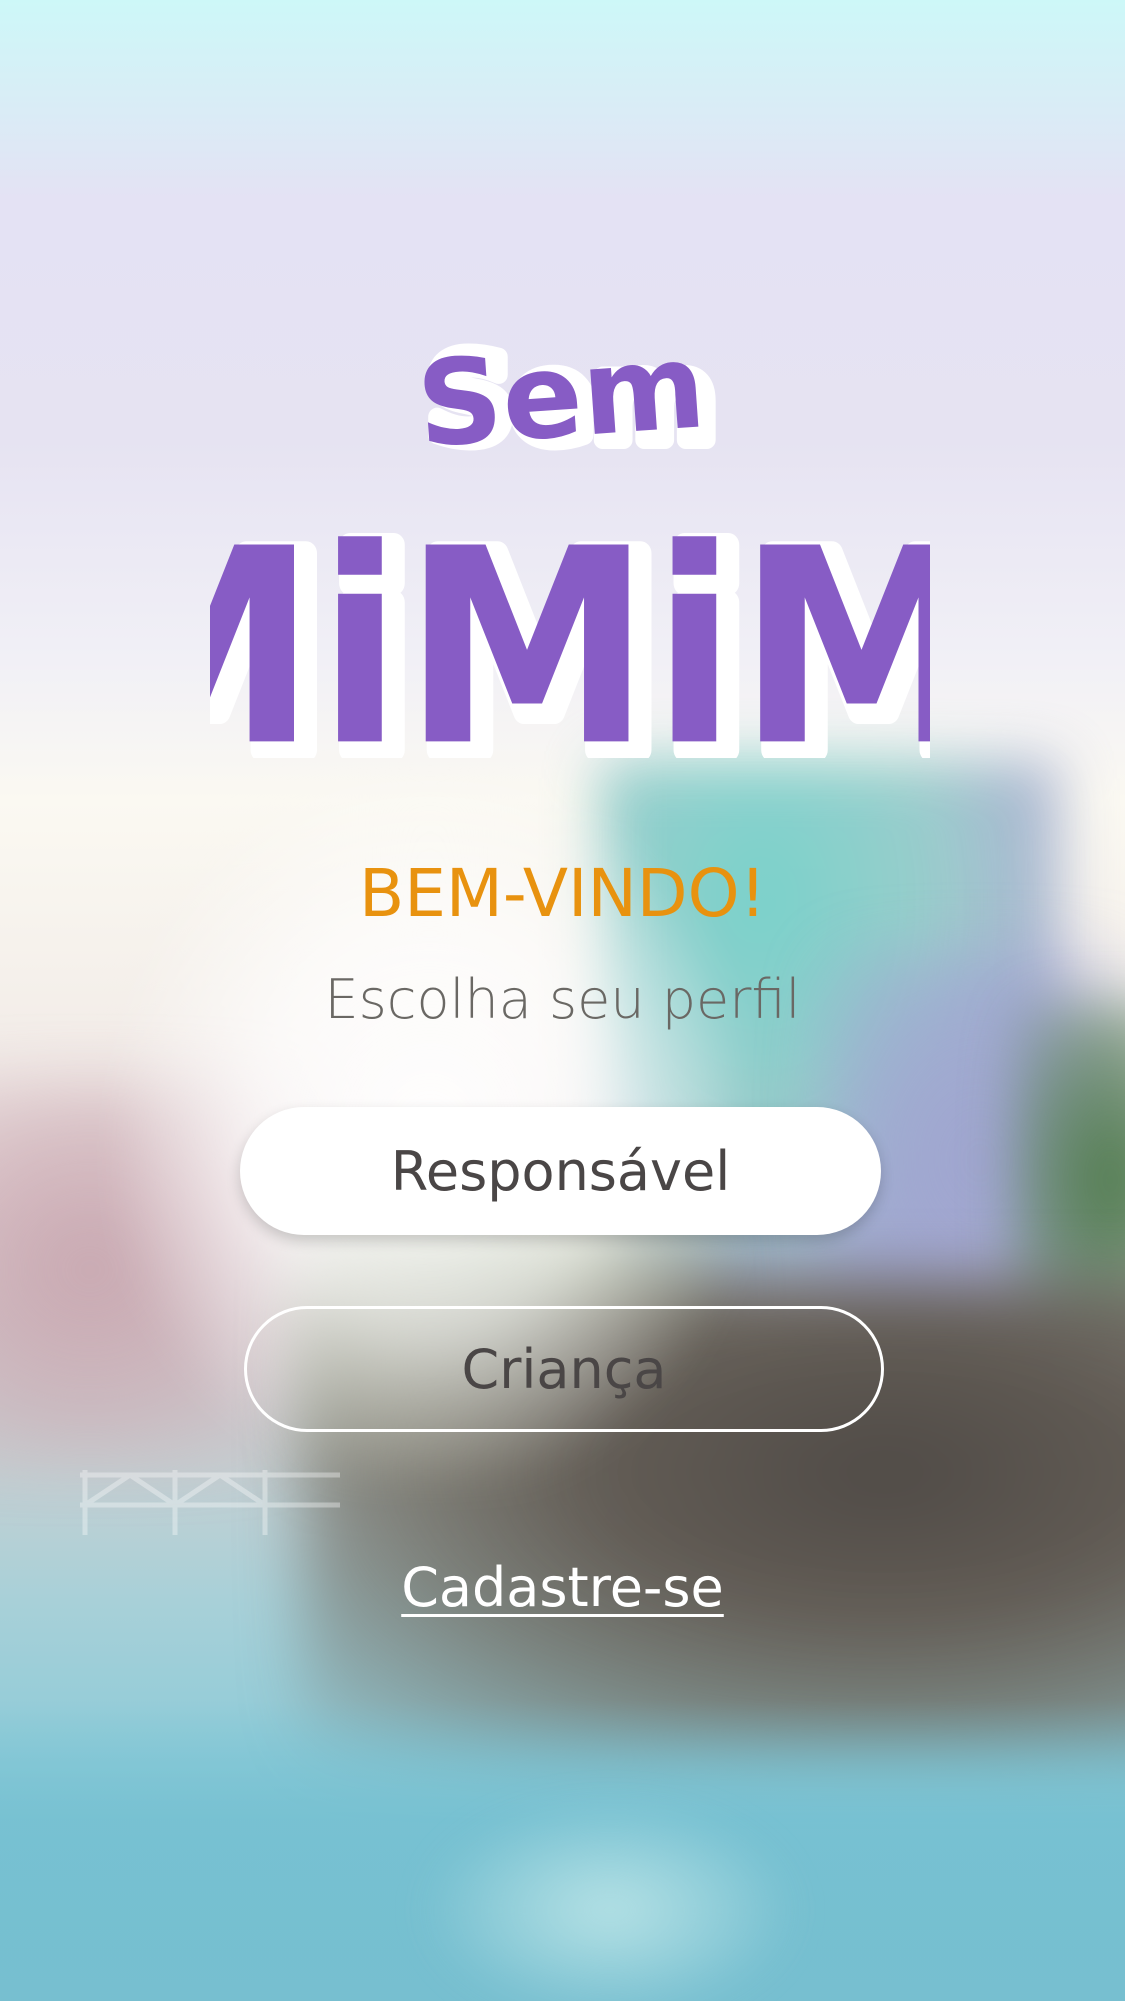 This screenshot has height=2001, width=1125. What do you see at coordinates (570, 624) in the screenshot?
I see `logo-mimimi-text: MiMiMi` at bounding box center [570, 624].